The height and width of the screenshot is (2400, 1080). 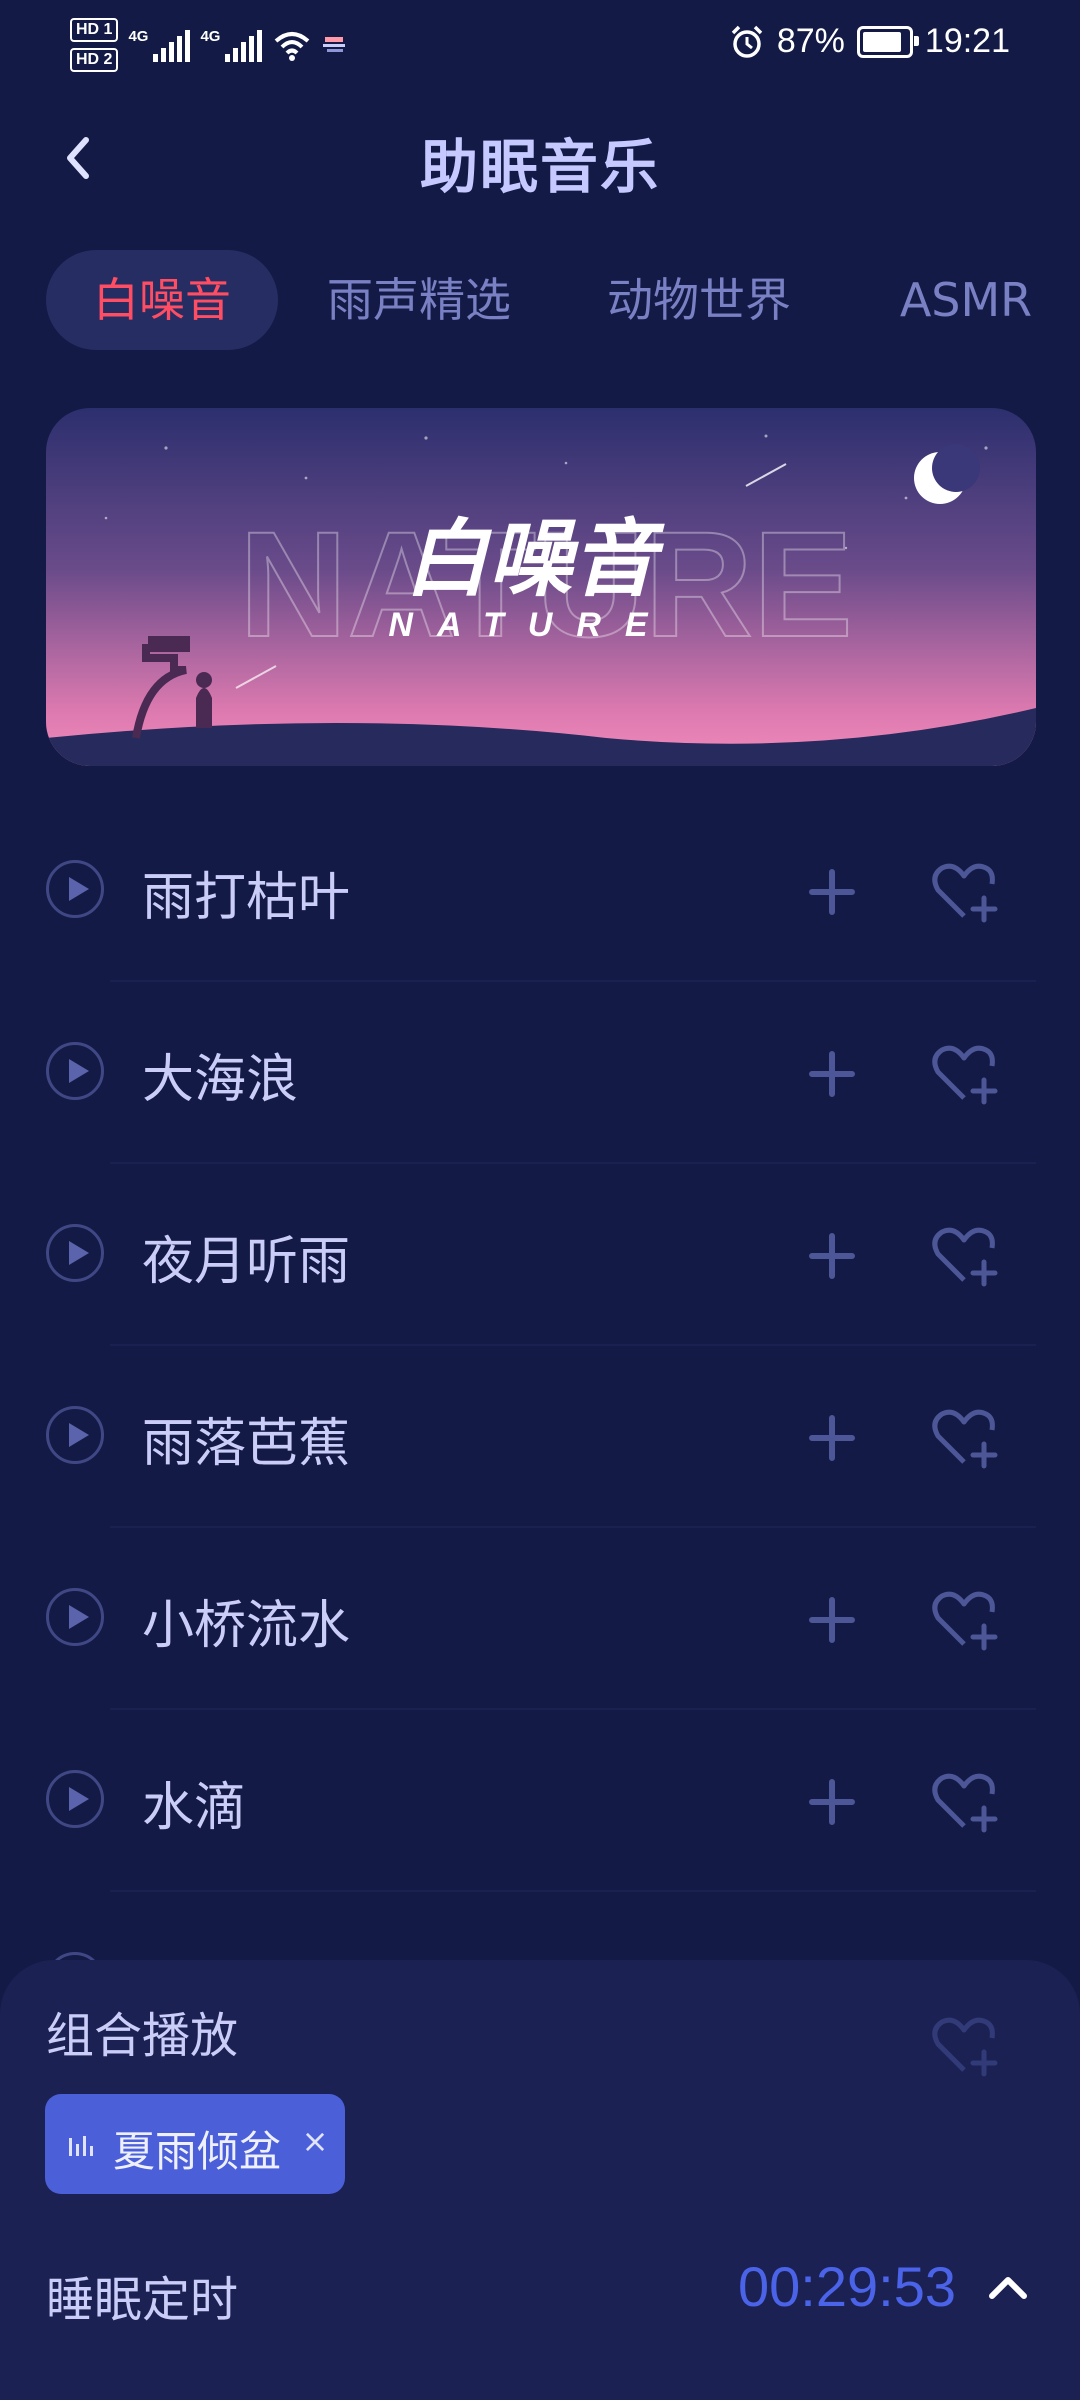 I want to click on tab-white-noise: 白噪音, so click(x=162, y=300).